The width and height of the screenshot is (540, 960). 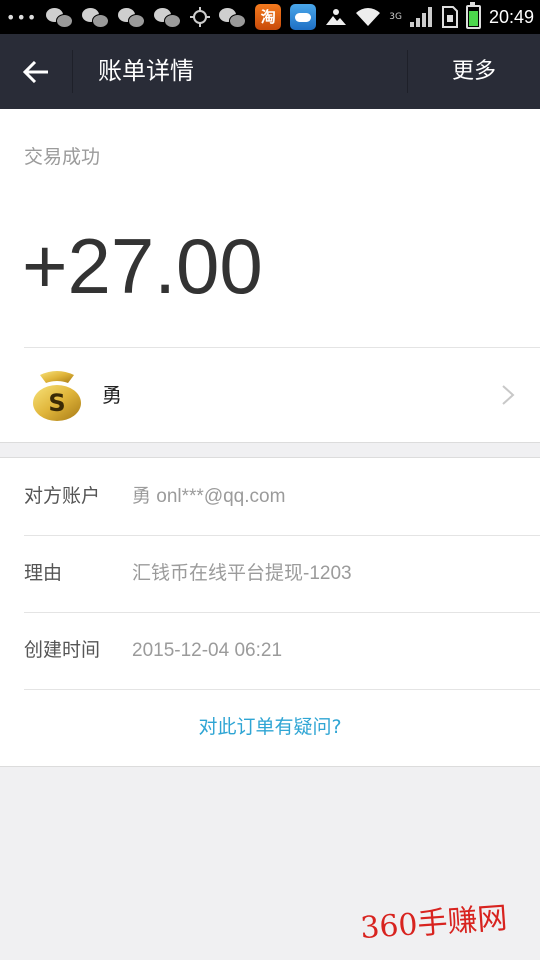 What do you see at coordinates (62, 496) in the screenshot?
I see `detail-label: 对方账户` at bounding box center [62, 496].